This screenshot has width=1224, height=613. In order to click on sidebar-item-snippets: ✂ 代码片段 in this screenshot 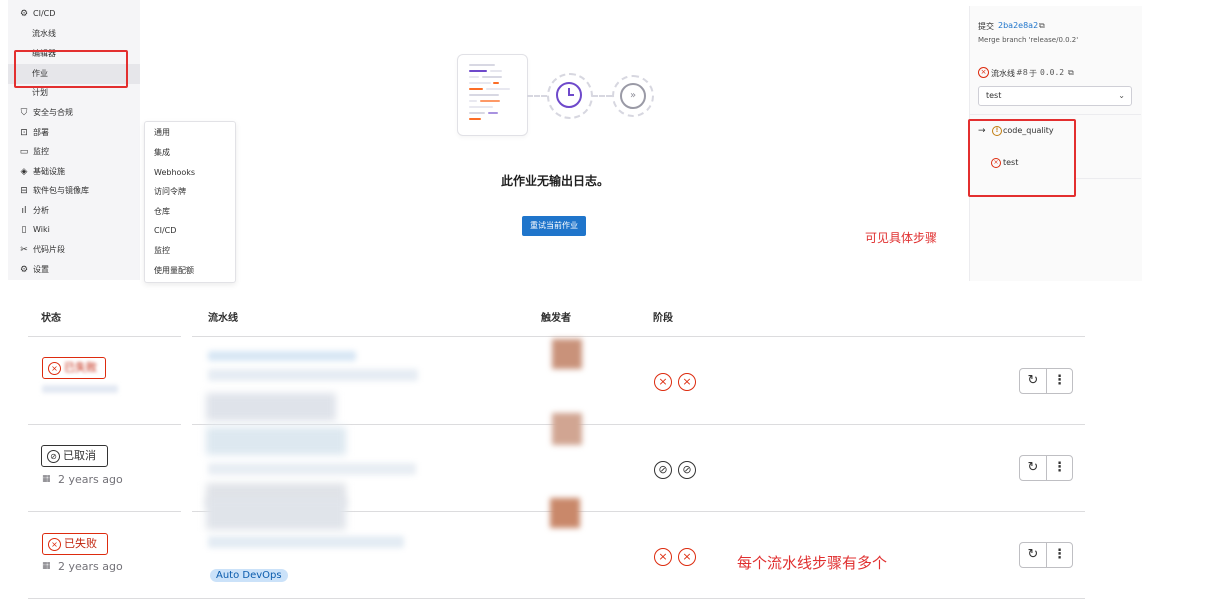, I will do `click(74, 250)`.